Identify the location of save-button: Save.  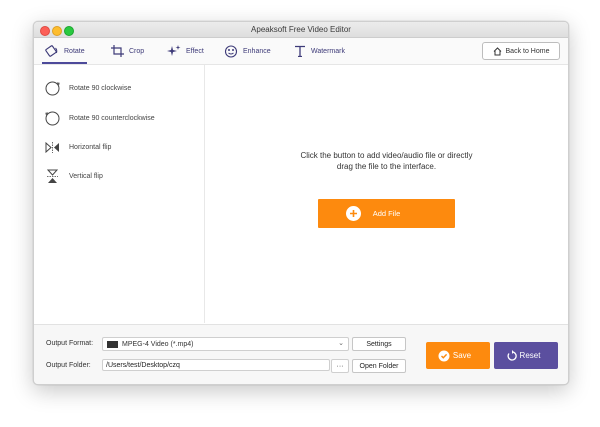
(458, 355).